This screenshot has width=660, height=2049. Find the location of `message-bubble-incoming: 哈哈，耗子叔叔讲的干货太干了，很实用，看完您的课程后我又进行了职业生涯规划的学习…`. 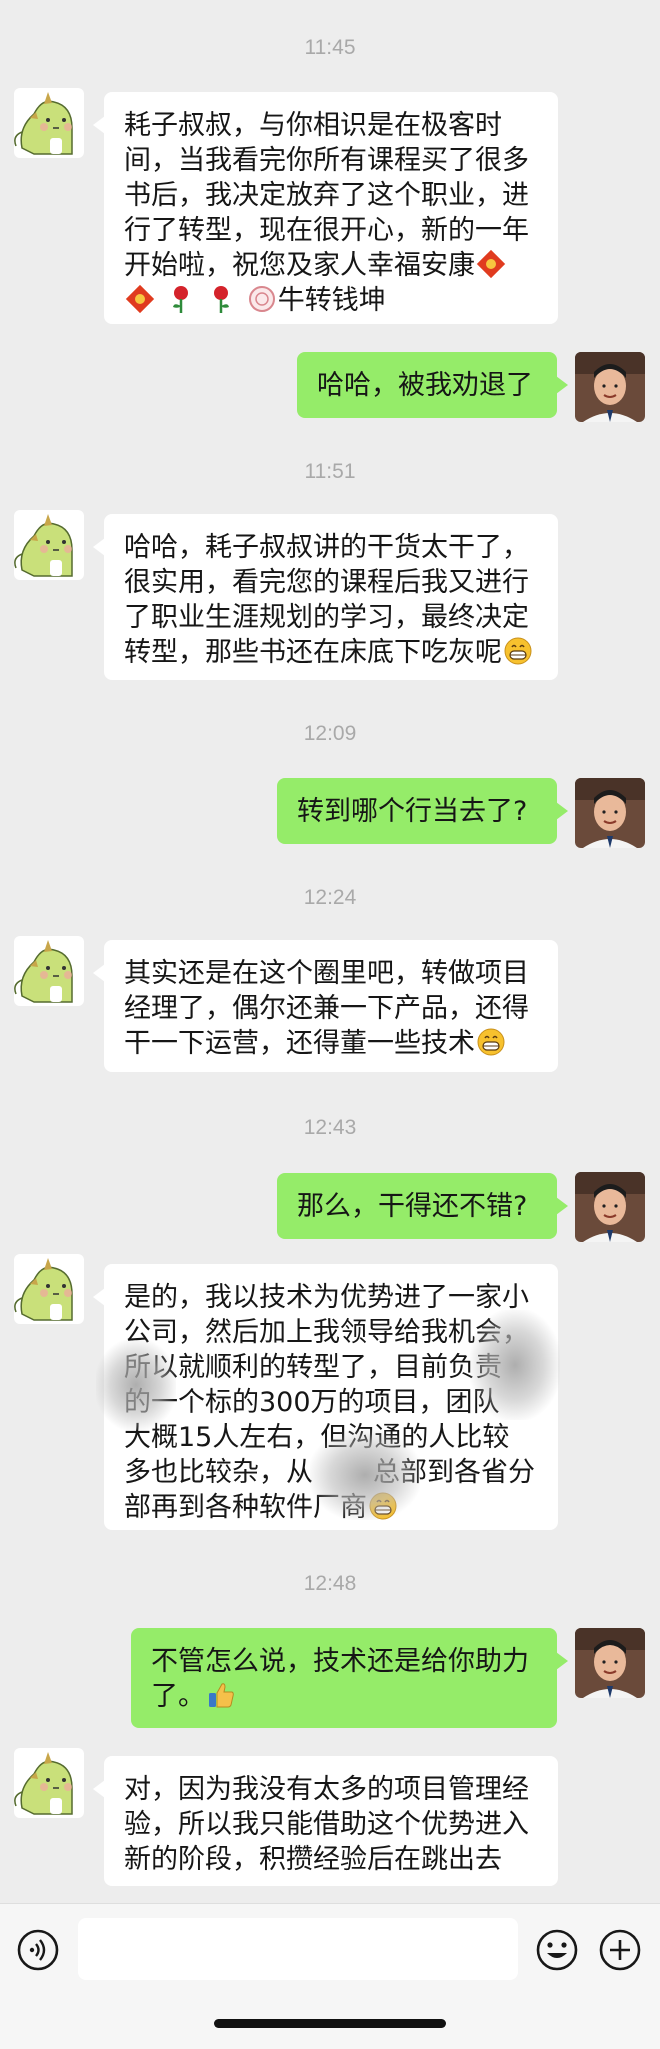

message-bubble-incoming: 哈哈，耗子叔叔讲的干货太干了，很实用，看完您的课程后我又进行了职业生涯规划的学习… is located at coordinates (325, 597).